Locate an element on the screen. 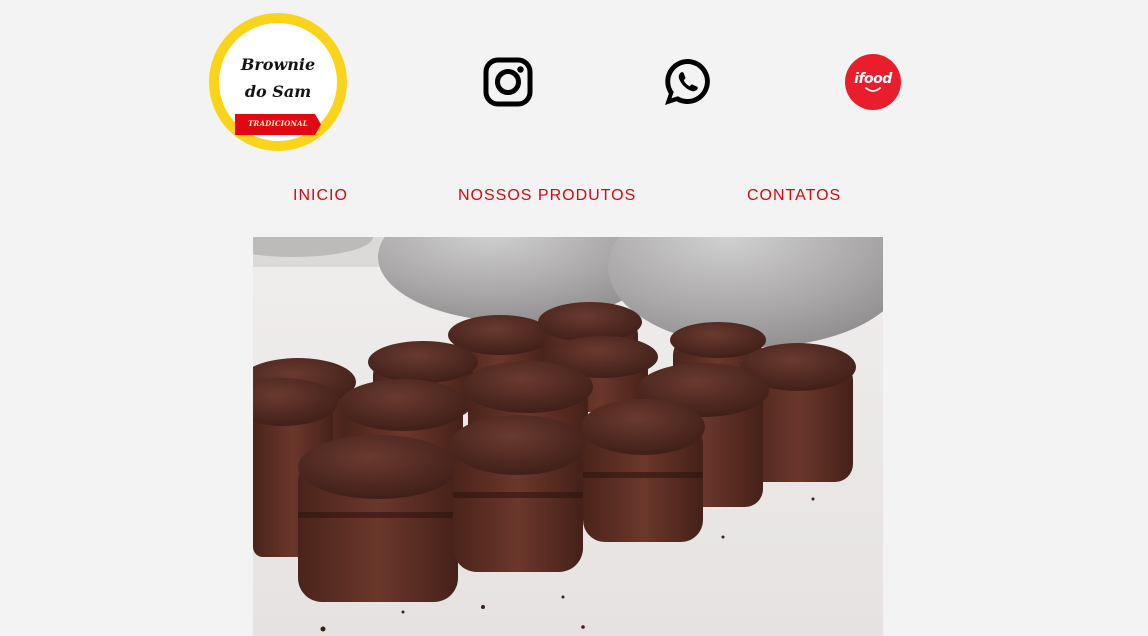 The height and width of the screenshot is (636, 1148). nav-inicio: INICIO is located at coordinates (320, 196).